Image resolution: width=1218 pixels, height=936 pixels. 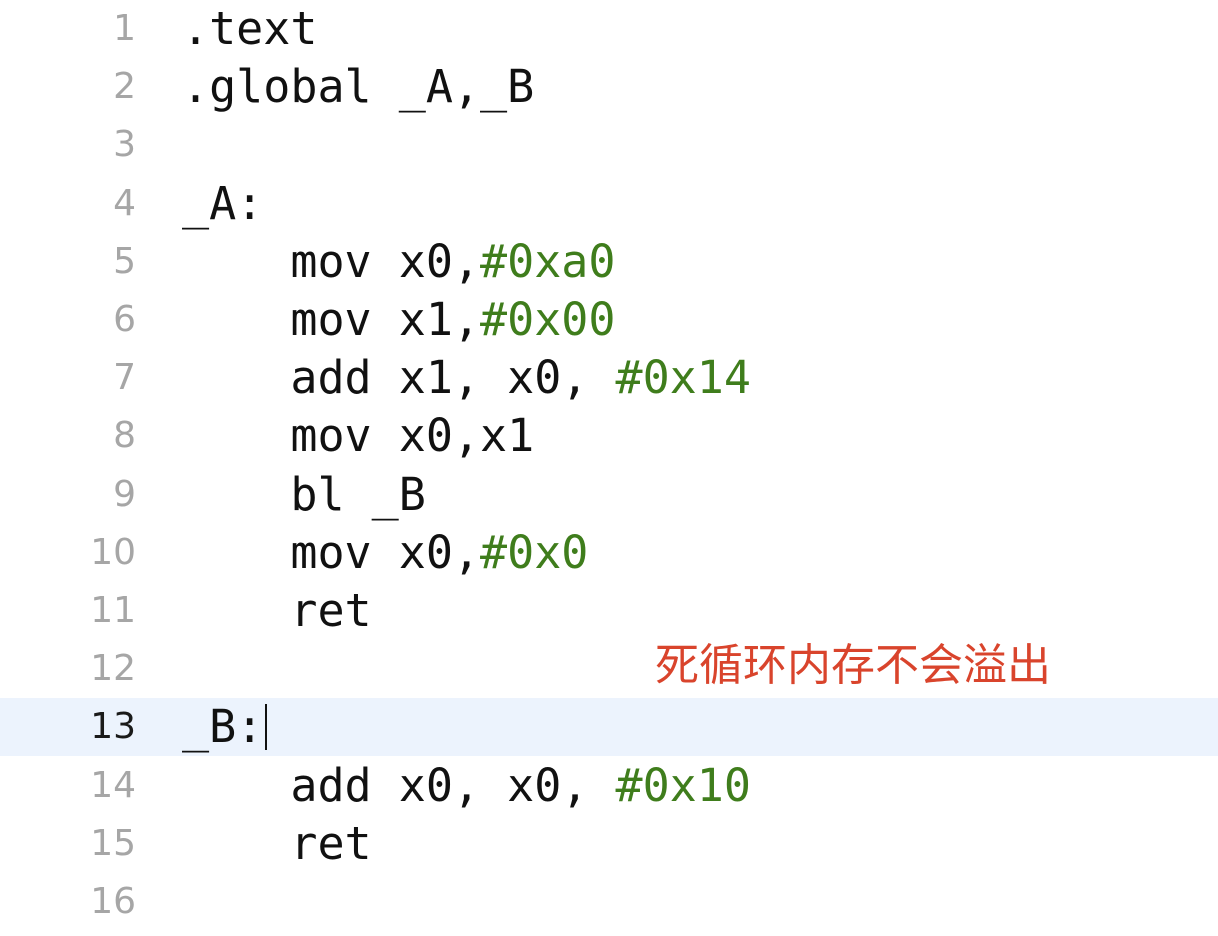 I want to click on code-text: mov x1,#0x00, so click(x=399, y=320).